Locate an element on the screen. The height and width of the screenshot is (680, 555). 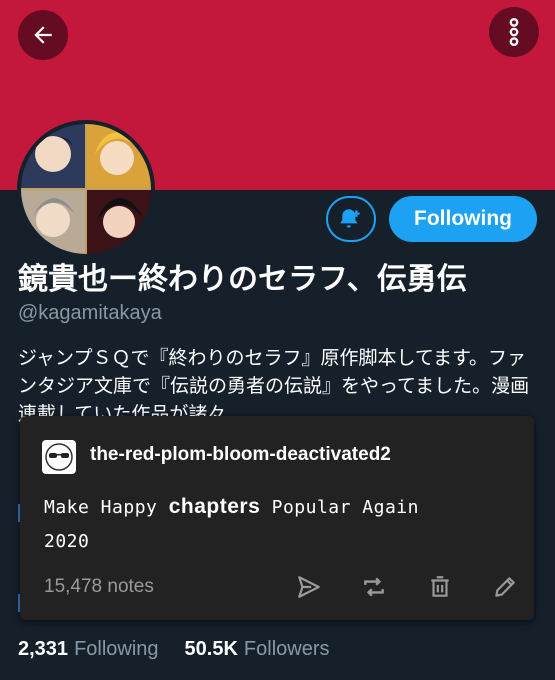
notes-count: 15,478 notes is located at coordinates (99, 587).